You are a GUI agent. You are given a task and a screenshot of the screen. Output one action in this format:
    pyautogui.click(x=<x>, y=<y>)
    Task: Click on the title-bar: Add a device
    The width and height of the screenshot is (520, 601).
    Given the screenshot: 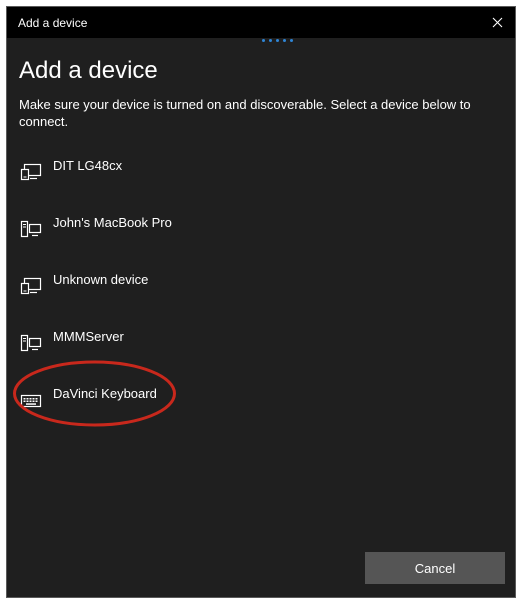 What is the action you would take?
    pyautogui.click(x=261, y=22)
    